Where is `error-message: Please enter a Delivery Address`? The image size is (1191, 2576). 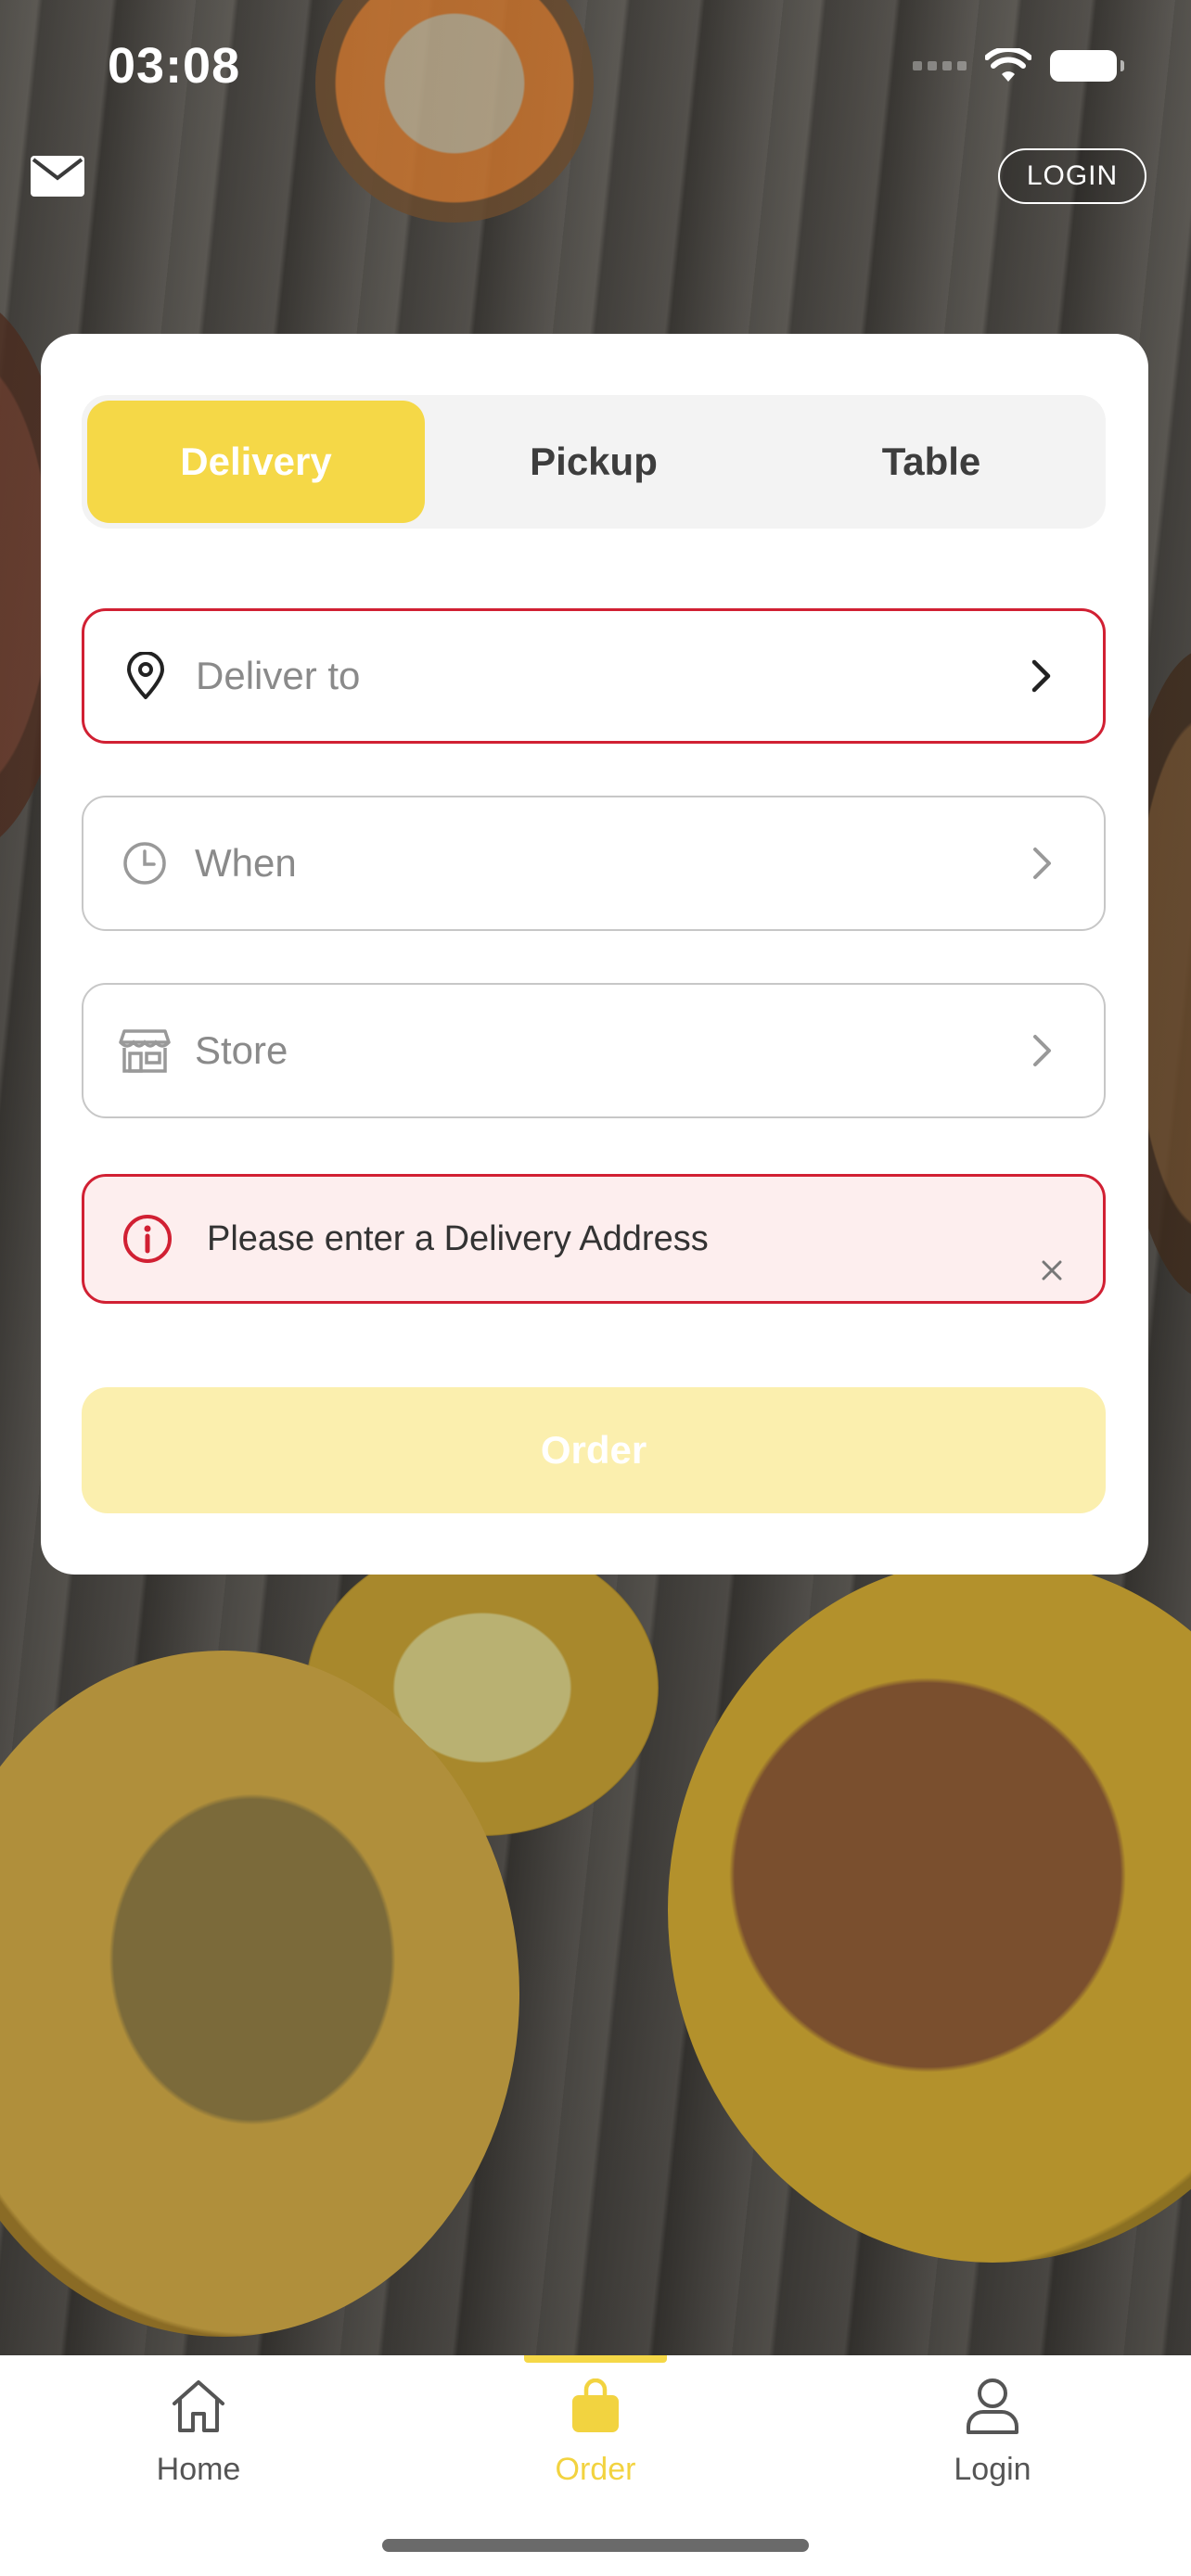 error-message: Please enter a Delivery Address is located at coordinates (458, 1238).